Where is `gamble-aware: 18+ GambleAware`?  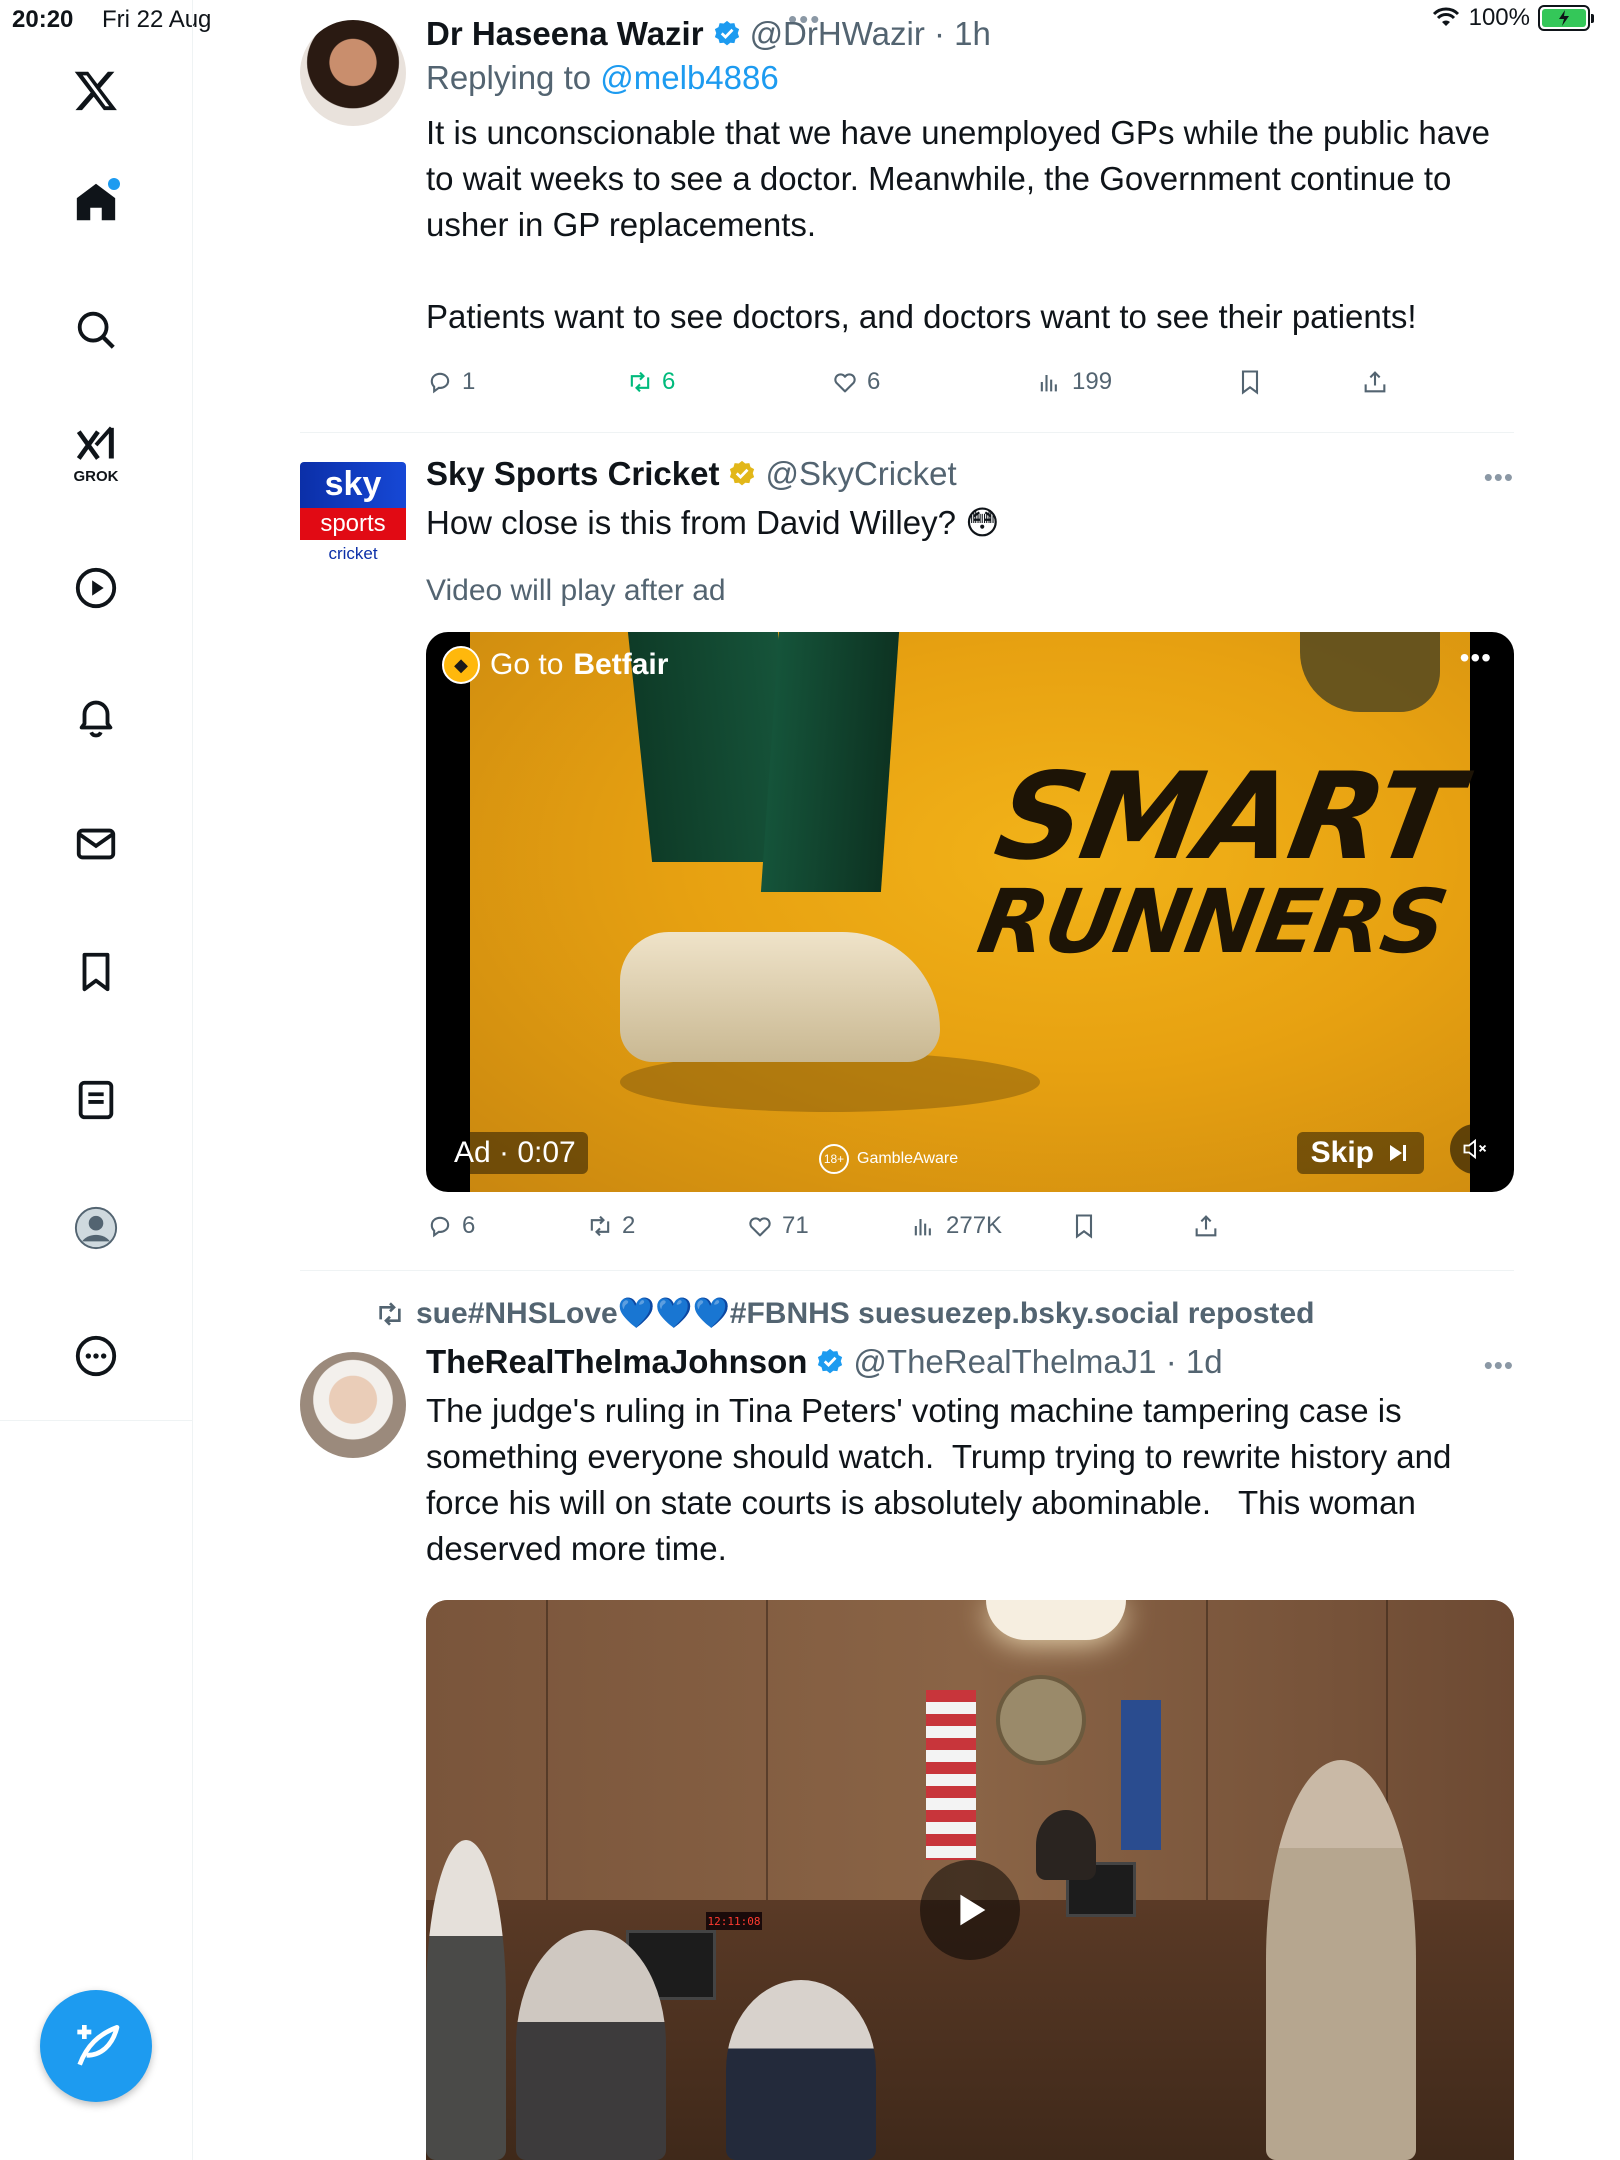 gamble-aware: 18+ GambleAware is located at coordinates (888, 1159).